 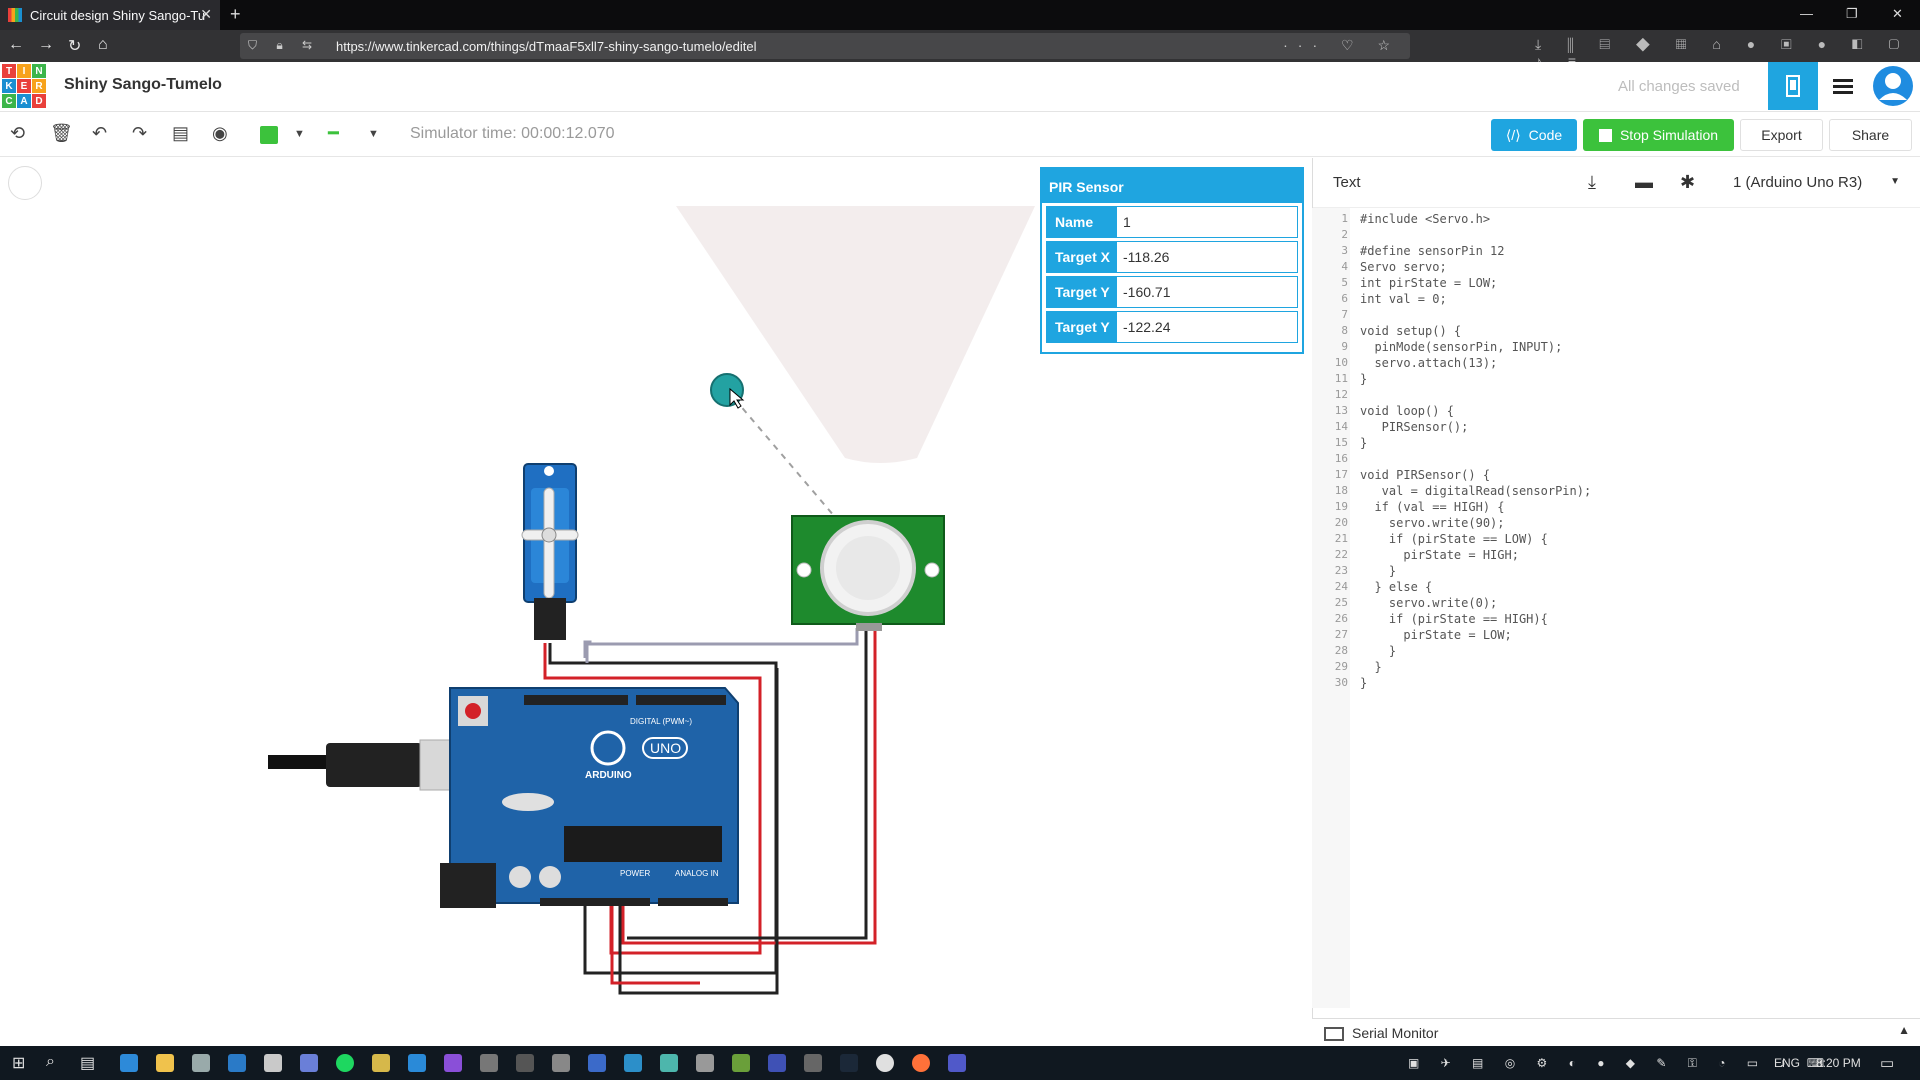 I want to click on visibility-icon: ◉, so click(x=220, y=133).